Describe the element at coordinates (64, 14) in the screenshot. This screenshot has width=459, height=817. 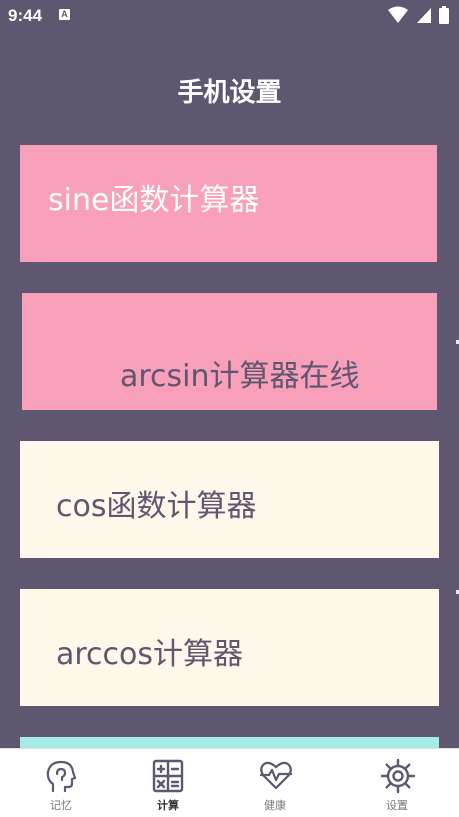
I see `keyboard-a-icon: A` at that location.